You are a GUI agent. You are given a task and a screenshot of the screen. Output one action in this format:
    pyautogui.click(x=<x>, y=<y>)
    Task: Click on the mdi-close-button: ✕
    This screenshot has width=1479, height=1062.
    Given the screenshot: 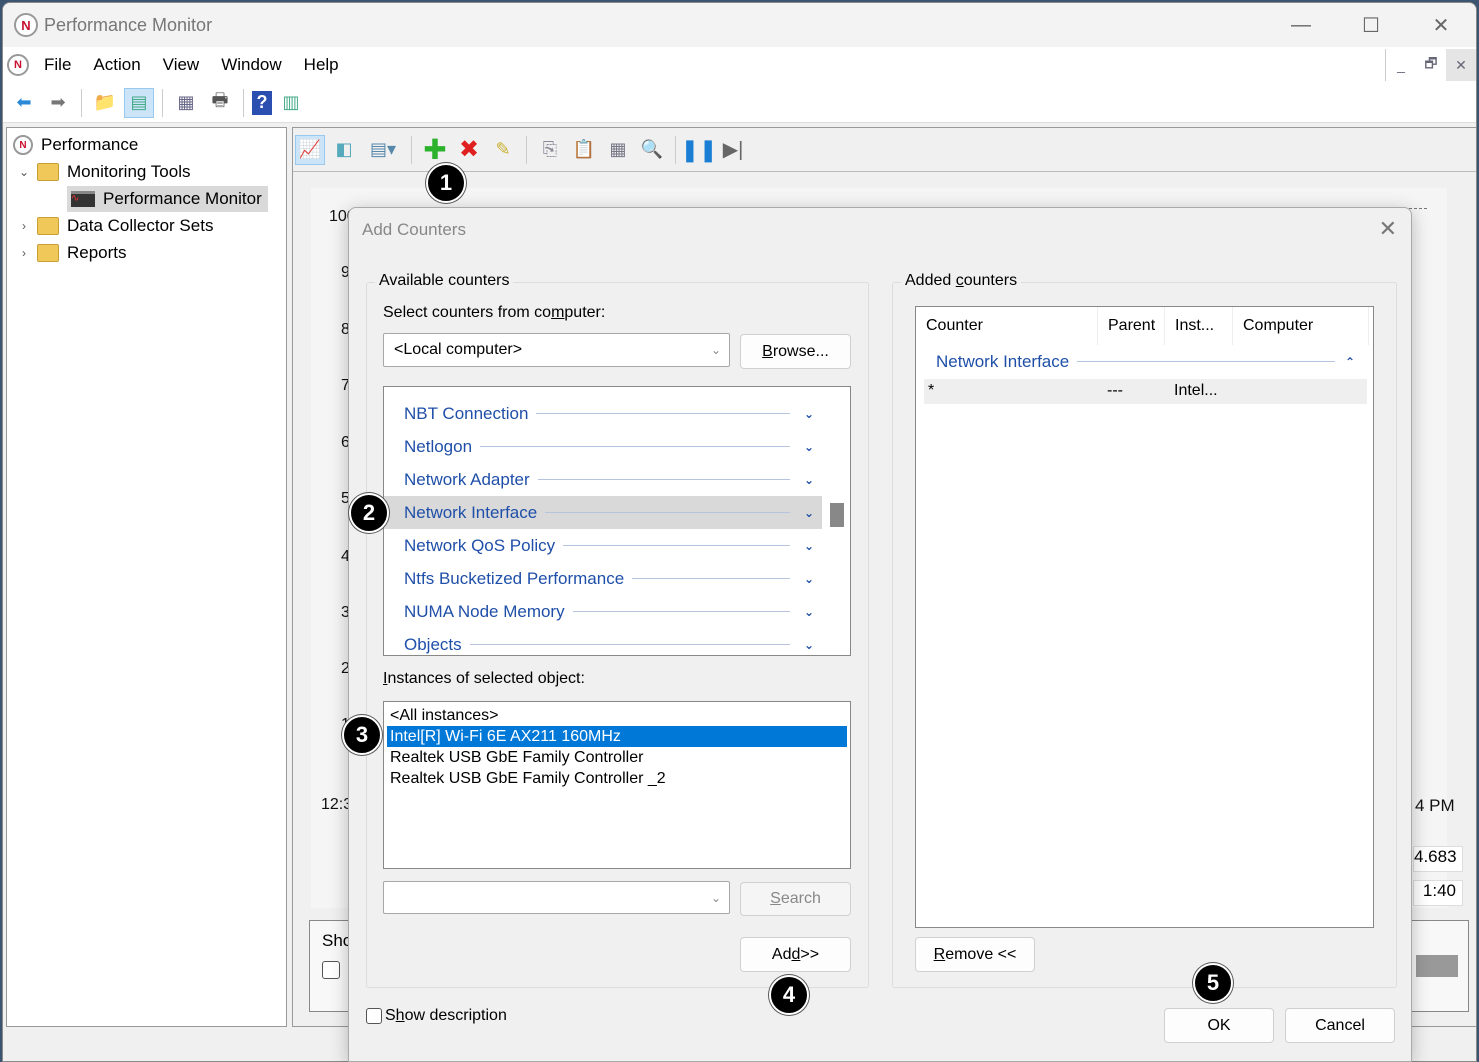 What is the action you would take?
    pyautogui.click(x=1461, y=65)
    